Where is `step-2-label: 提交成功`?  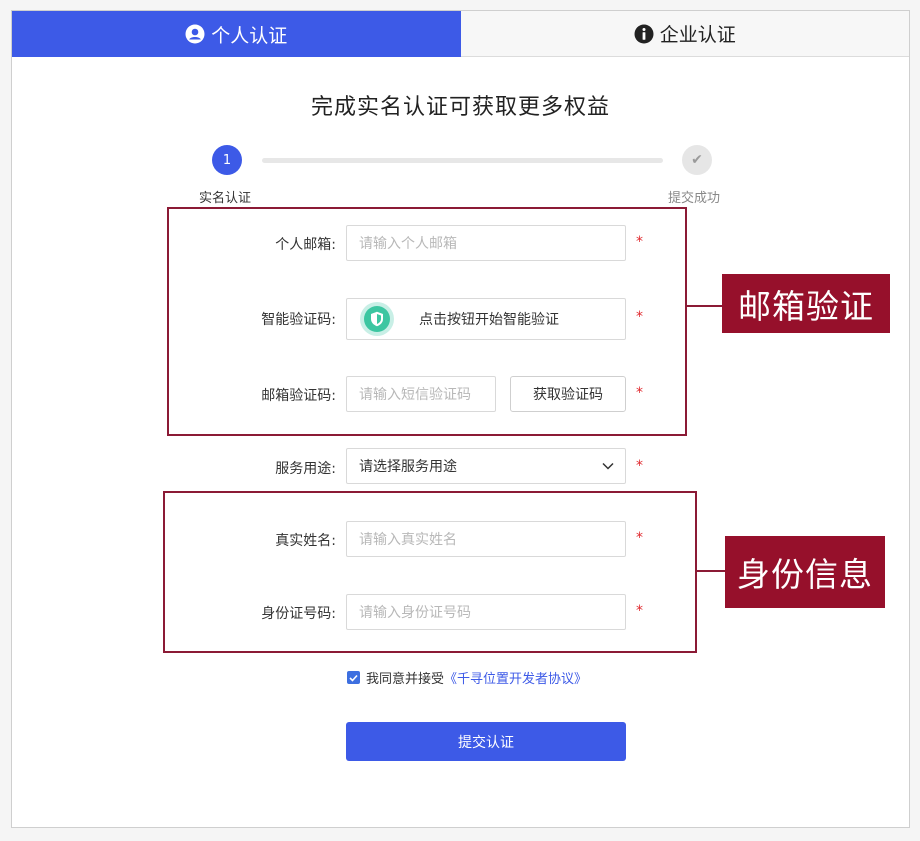 step-2-label: 提交成功 is located at coordinates (694, 198).